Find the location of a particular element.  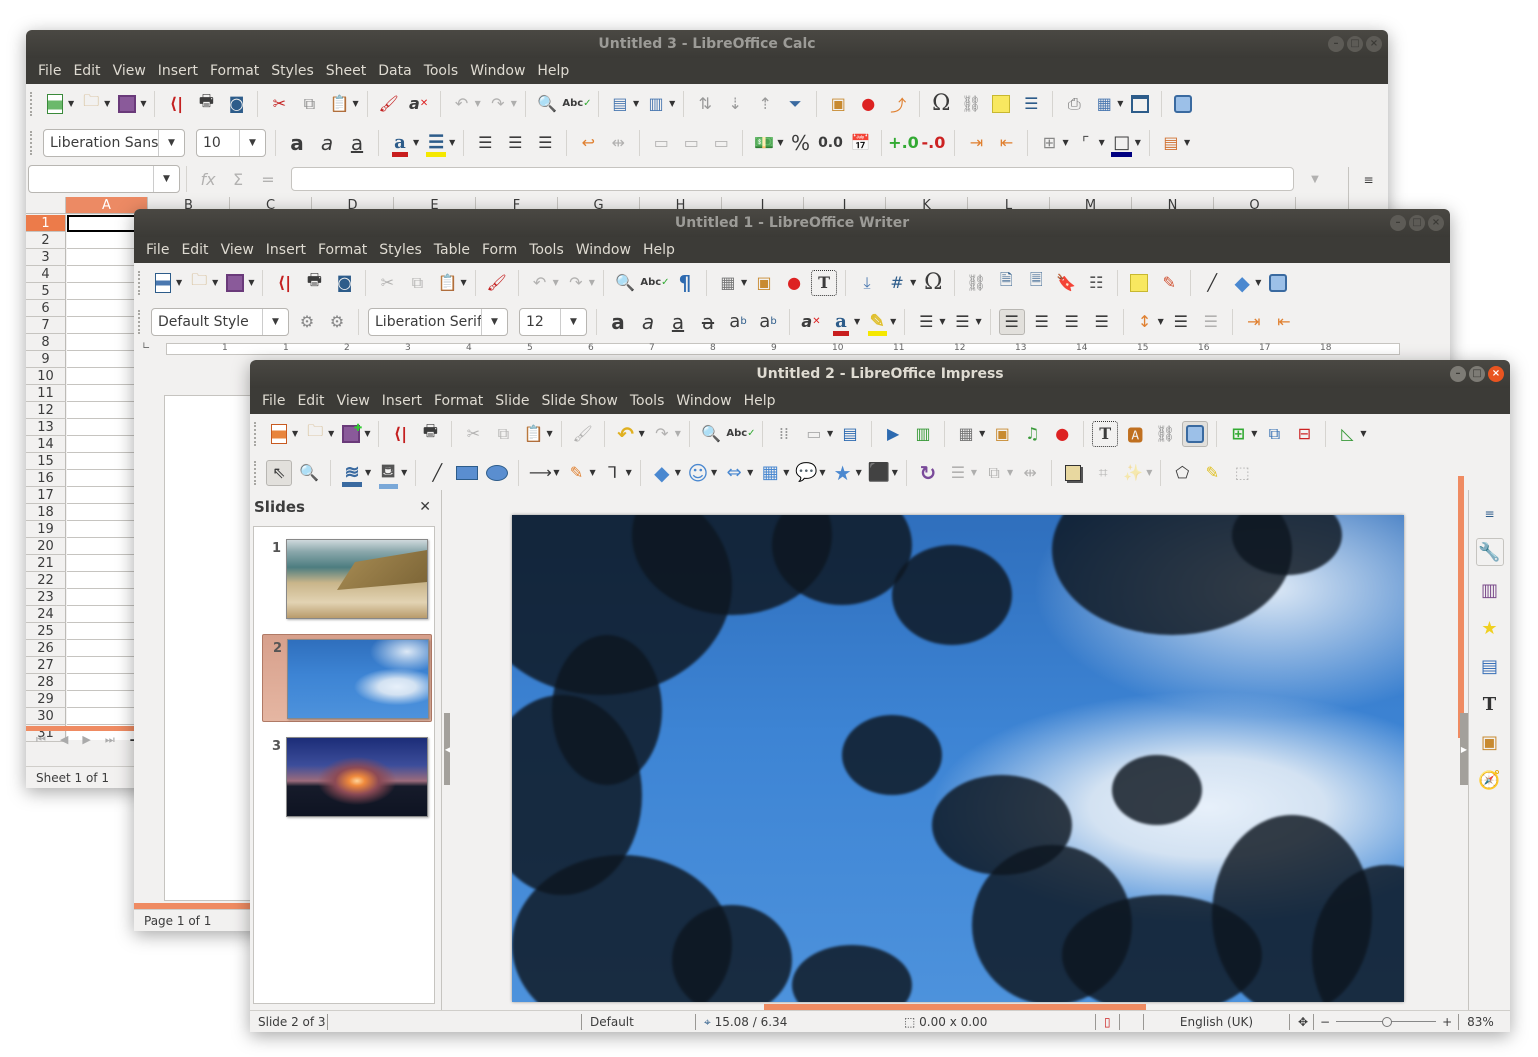

basic-shapes-icon: ◆ is located at coordinates (1242, 283).